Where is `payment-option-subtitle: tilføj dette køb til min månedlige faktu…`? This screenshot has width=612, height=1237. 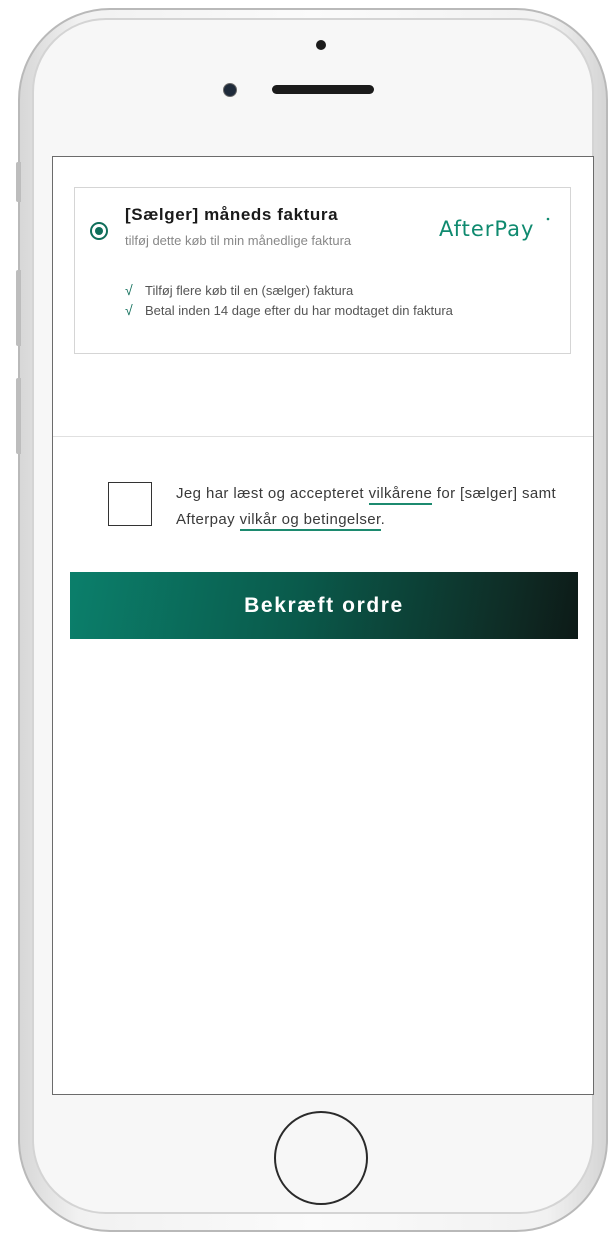 payment-option-subtitle: tilføj dette køb til min månedlige faktu… is located at coordinates (238, 240).